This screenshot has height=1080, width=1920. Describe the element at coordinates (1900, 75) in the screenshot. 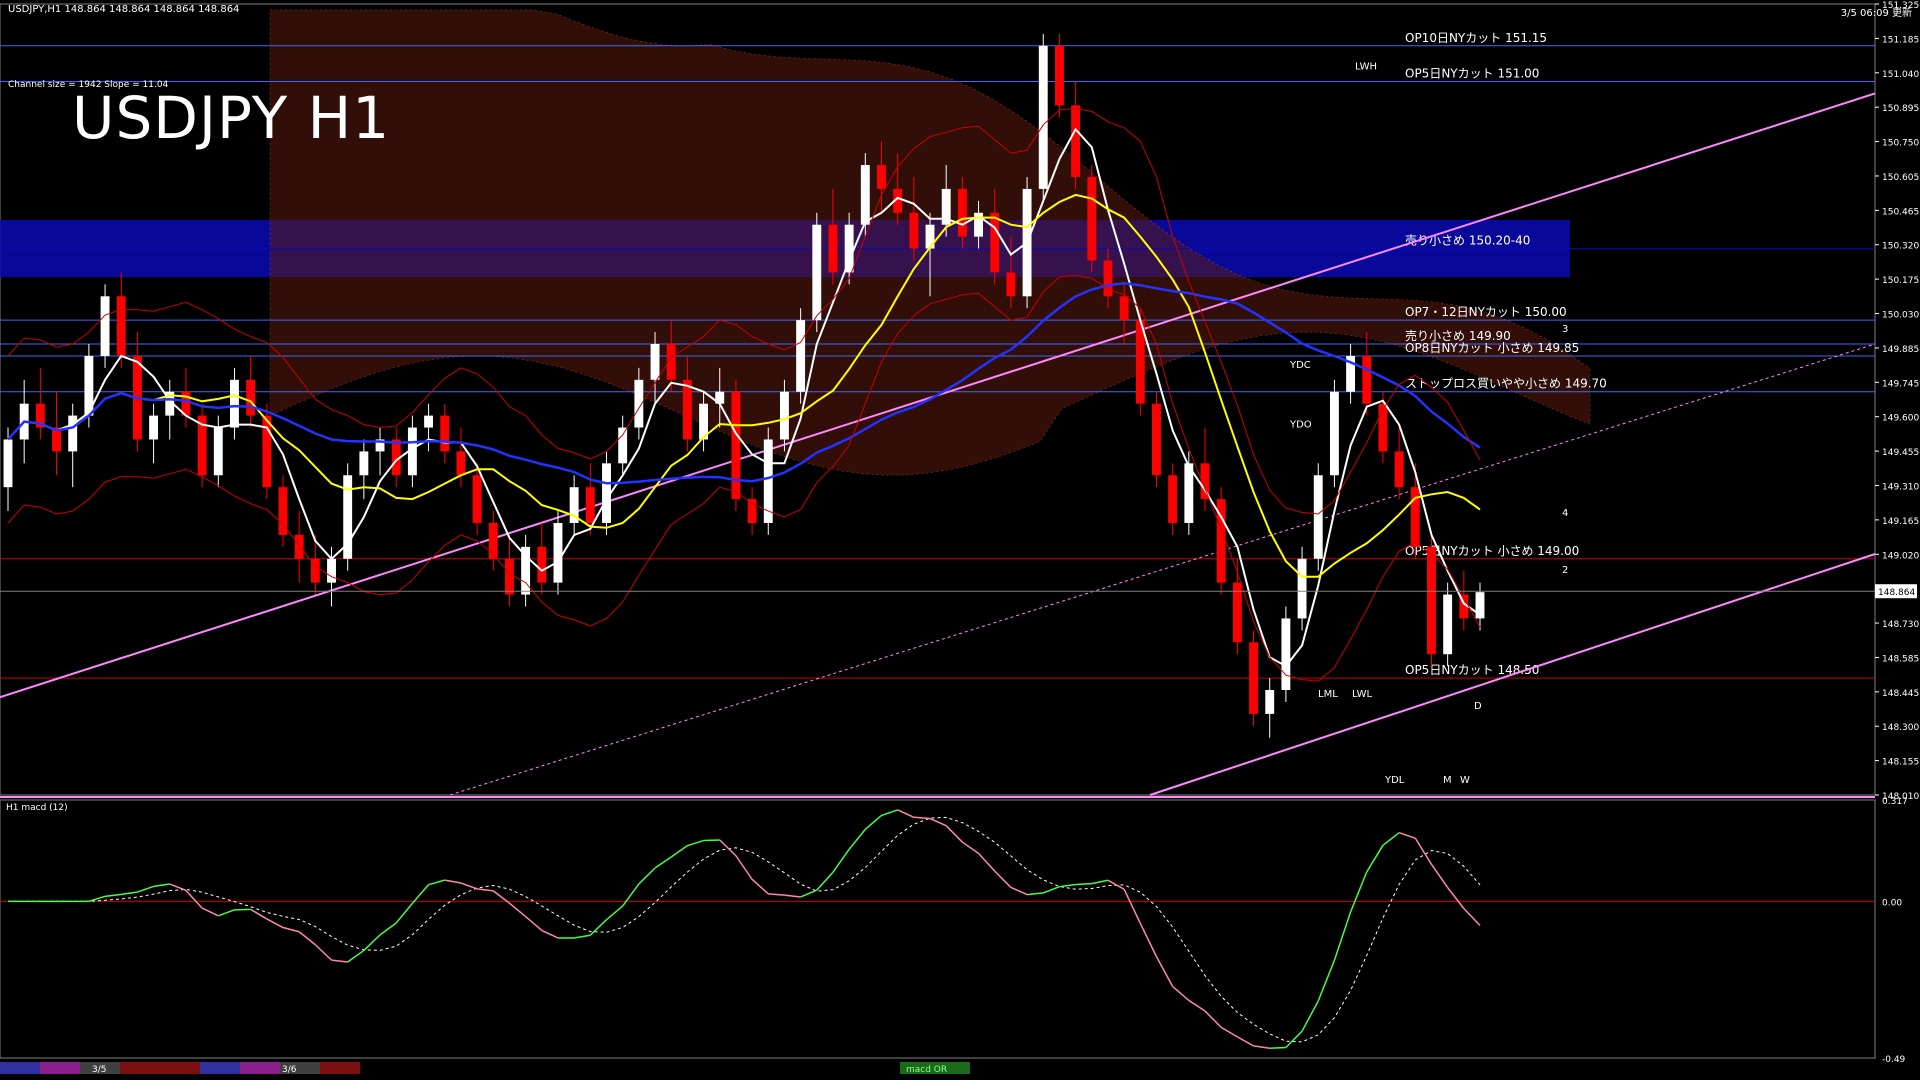

I see `price-tick-label: 151.040` at that location.